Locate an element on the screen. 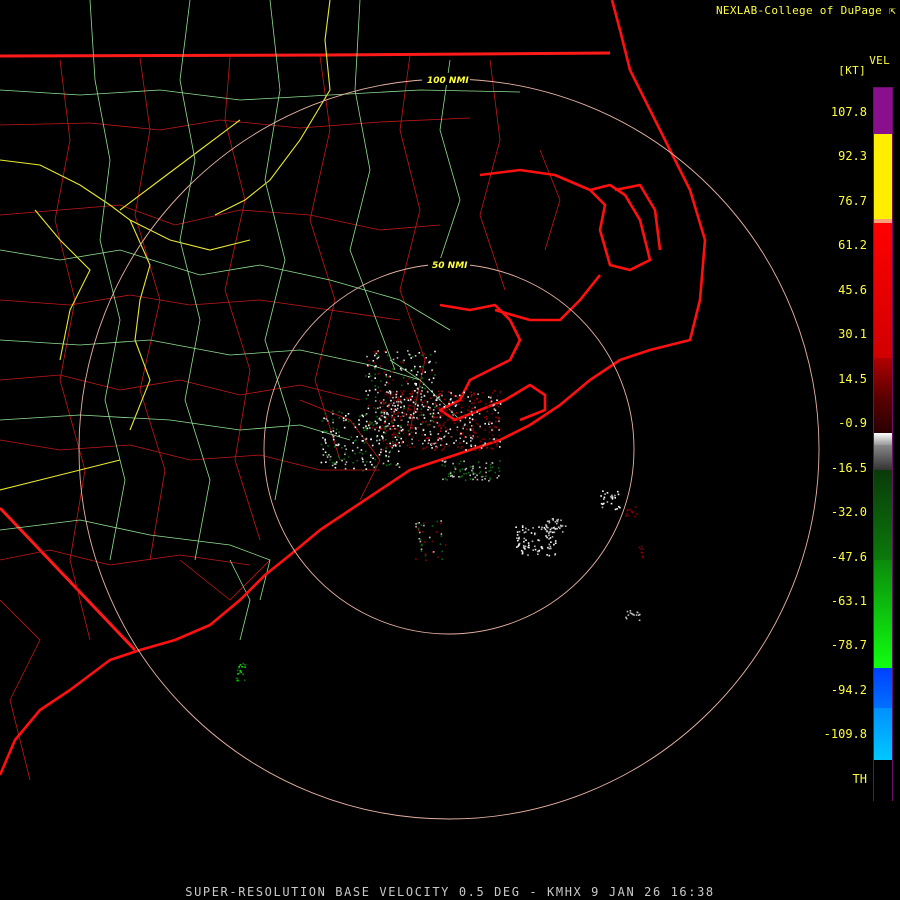 The width and height of the screenshot is (900, 900). range-ring-label-50: 50 NMI is located at coordinates (450, 266).